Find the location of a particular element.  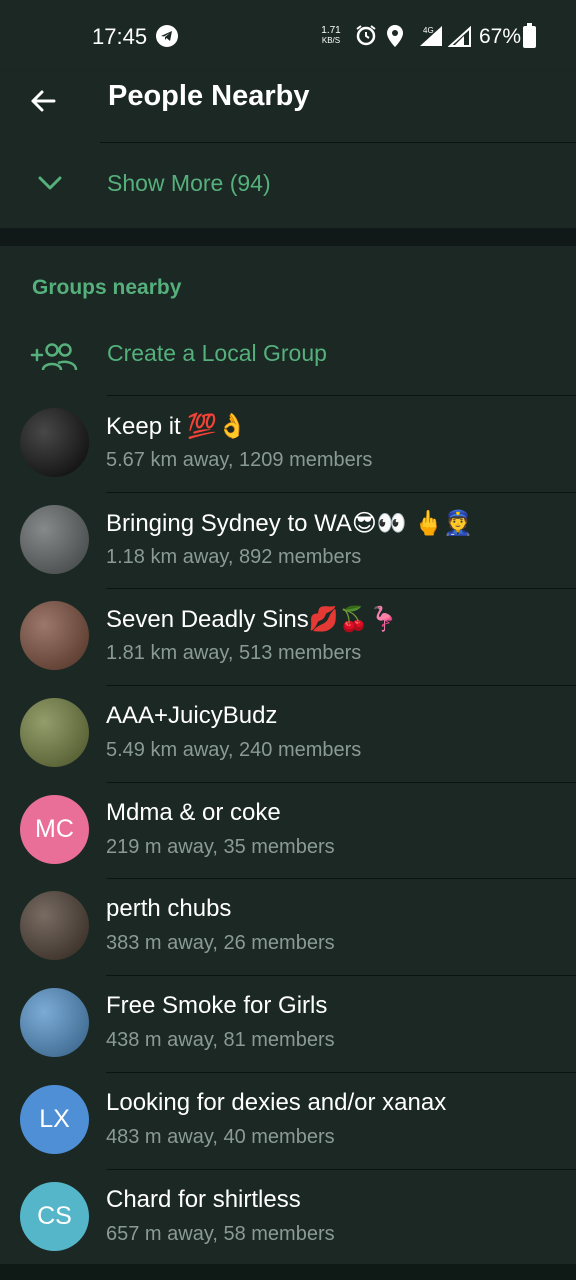

group-name: Keep it 💯👌 is located at coordinates (177, 426).